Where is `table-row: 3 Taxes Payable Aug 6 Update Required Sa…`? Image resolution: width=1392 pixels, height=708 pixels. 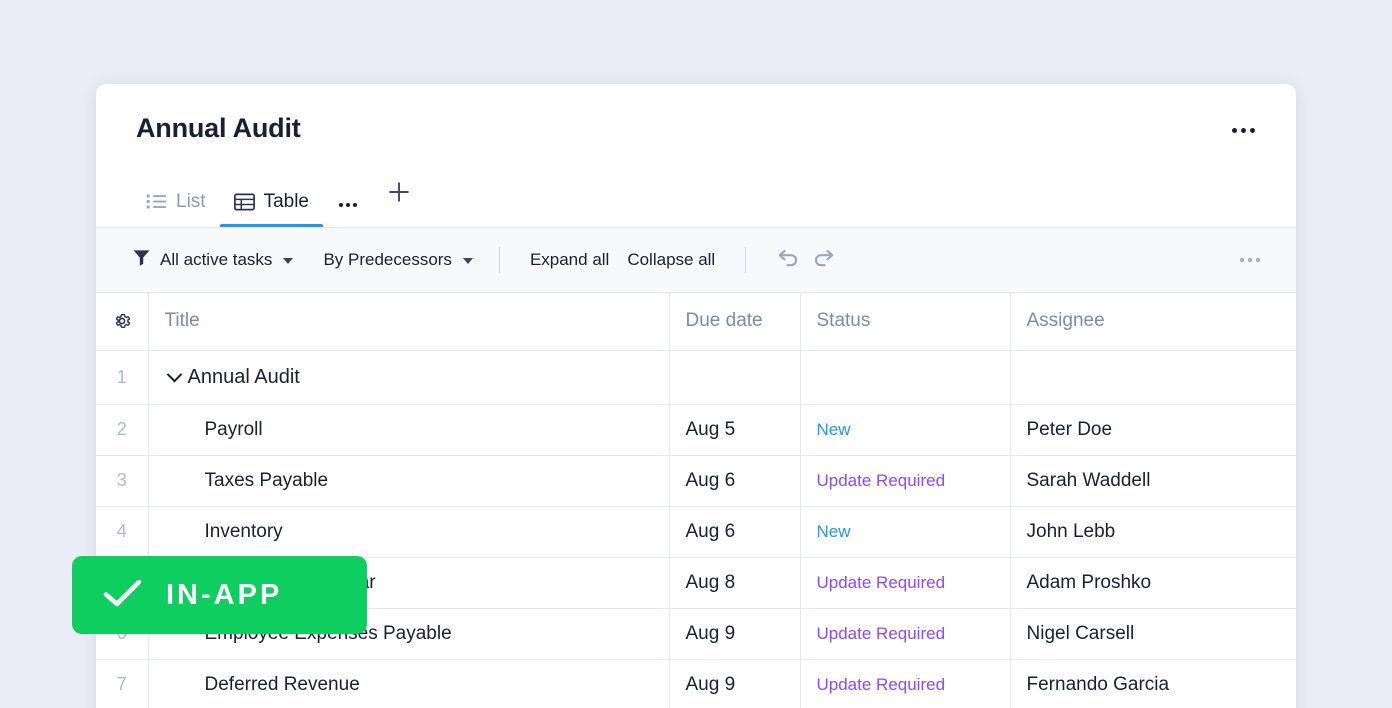
table-row: 3 Taxes Payable Aug 6 Update Required Sa… is located at coordinates (696, 481).